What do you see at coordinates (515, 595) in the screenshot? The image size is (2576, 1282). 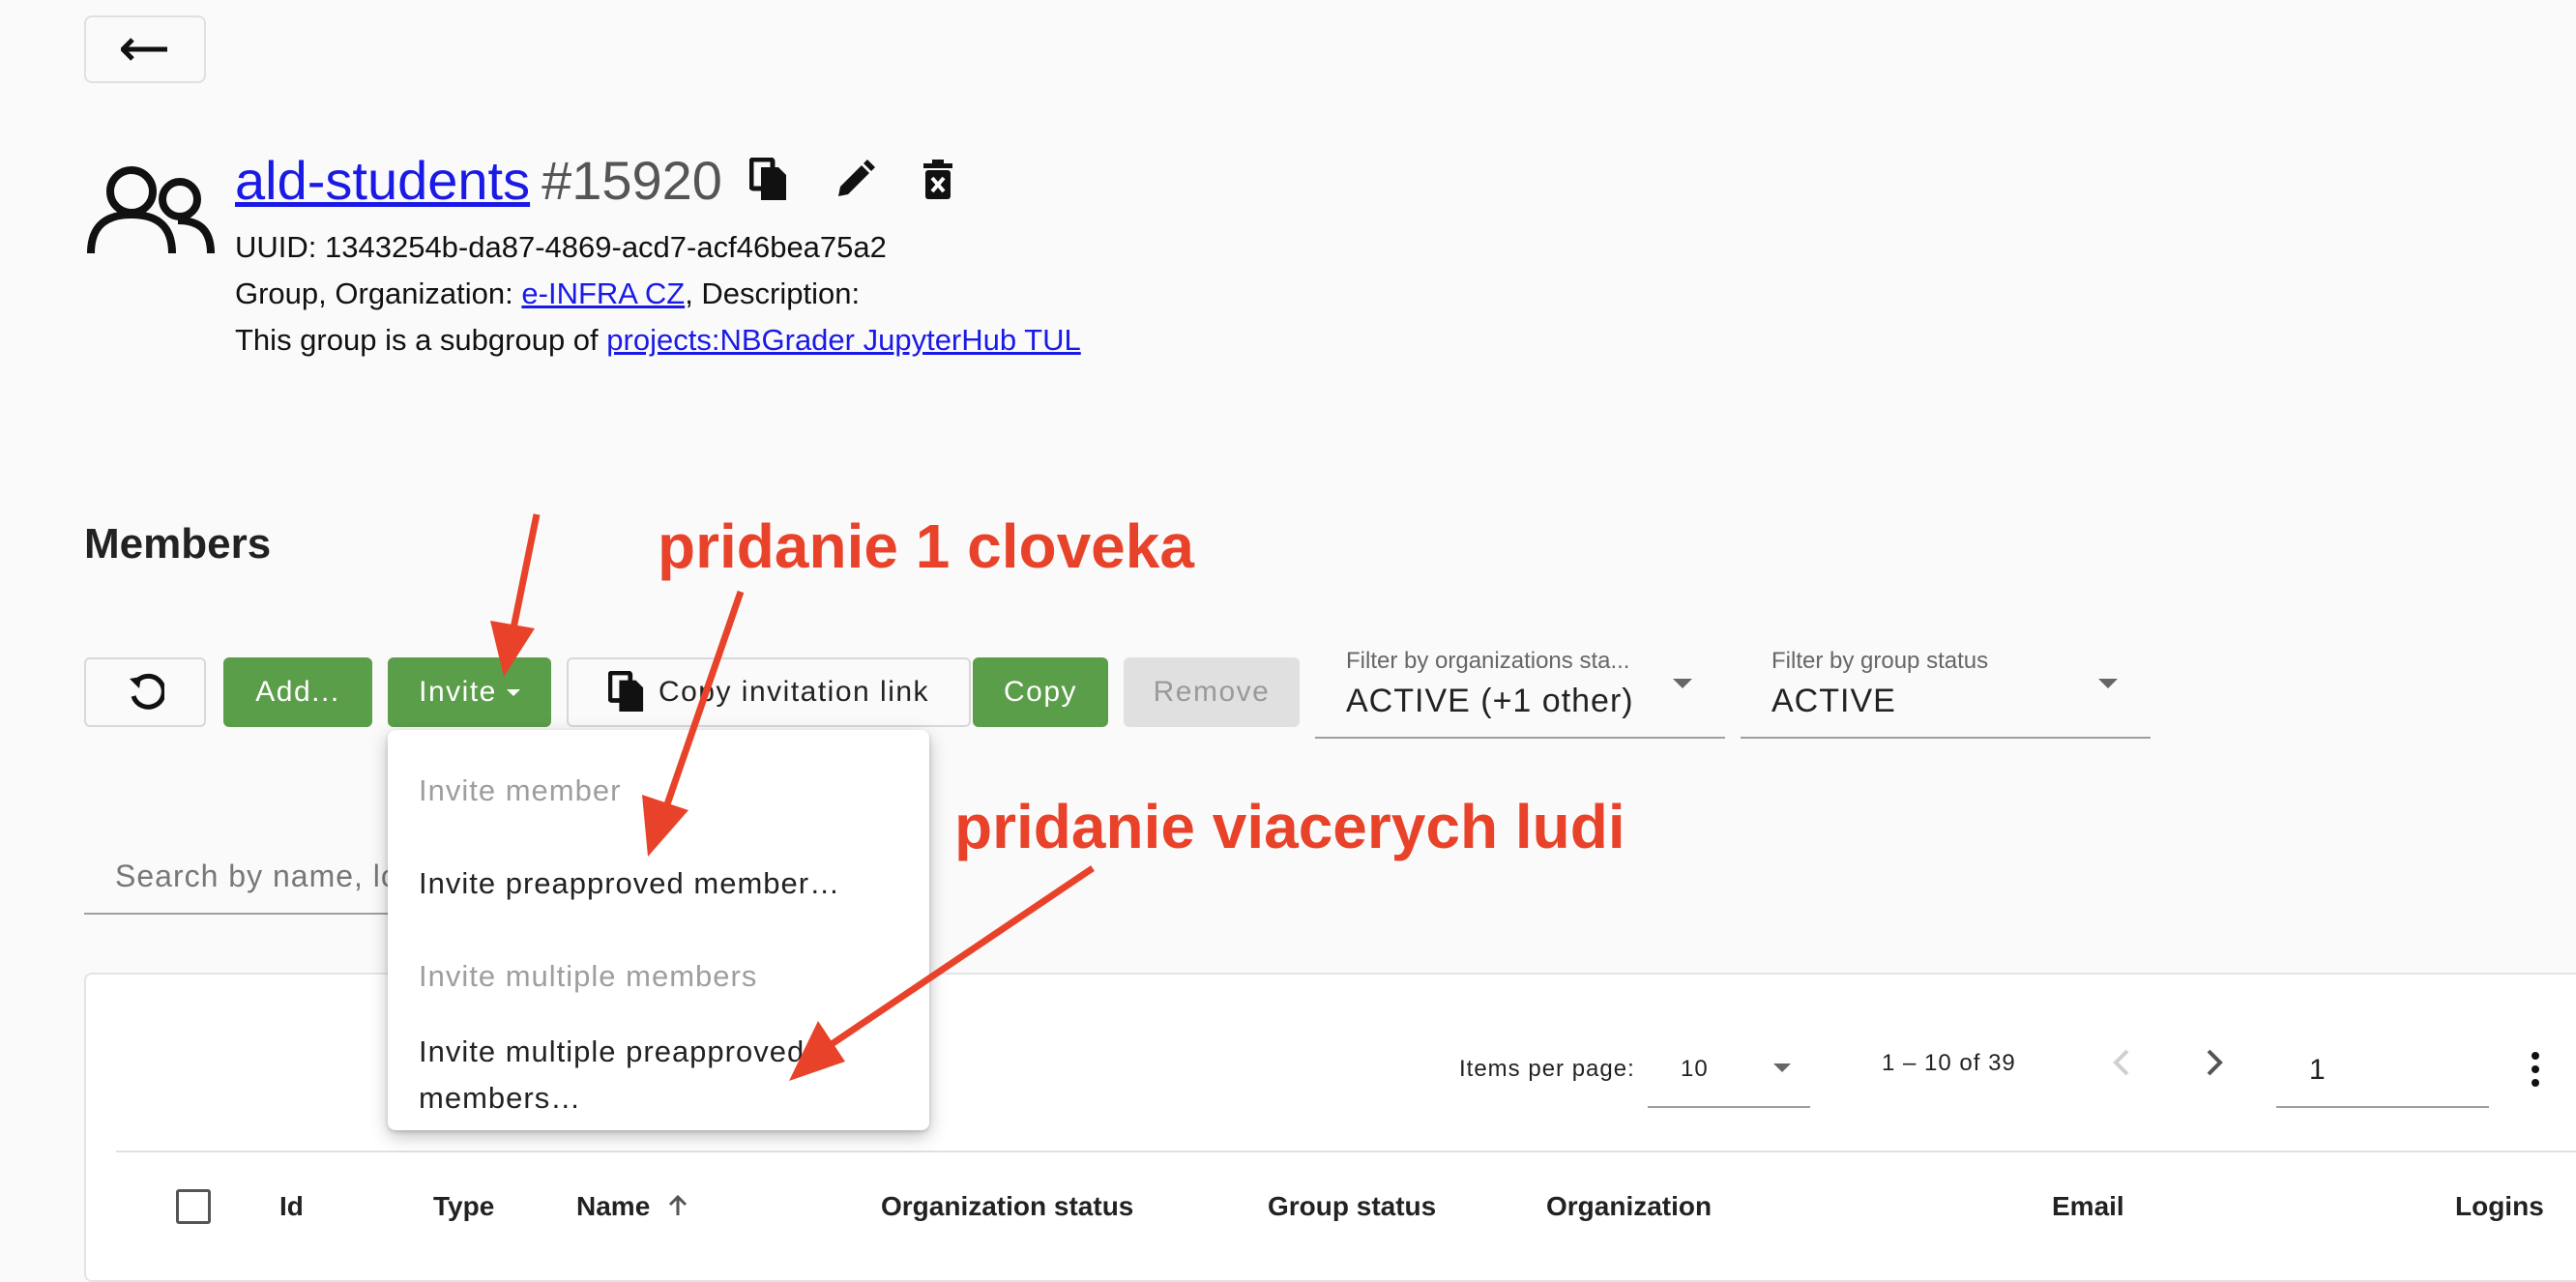 I see `annotation-arrow-to-invite` at bounding box center [515, 595].